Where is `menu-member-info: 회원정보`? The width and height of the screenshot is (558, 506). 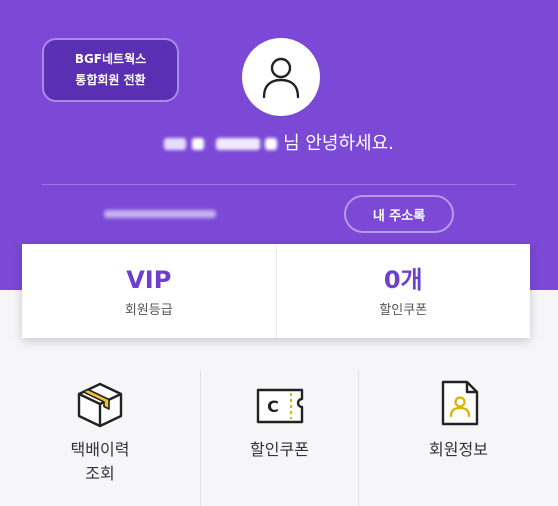 menu-member-info: 회원정보 is located at coordinates (458, 438).